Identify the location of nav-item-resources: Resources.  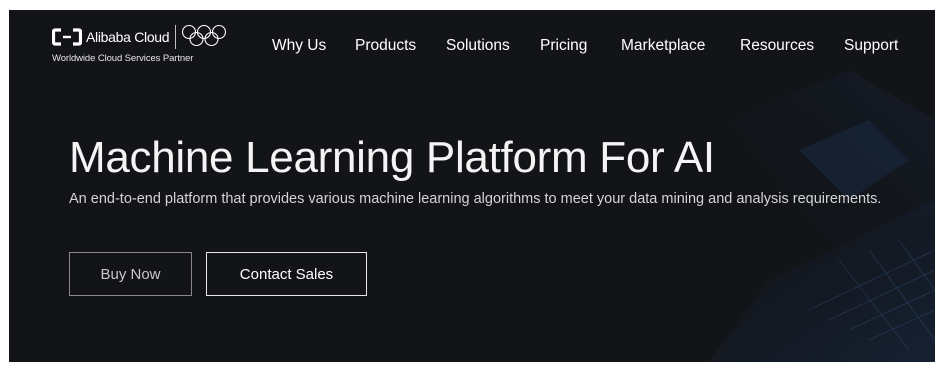
(777, 46).